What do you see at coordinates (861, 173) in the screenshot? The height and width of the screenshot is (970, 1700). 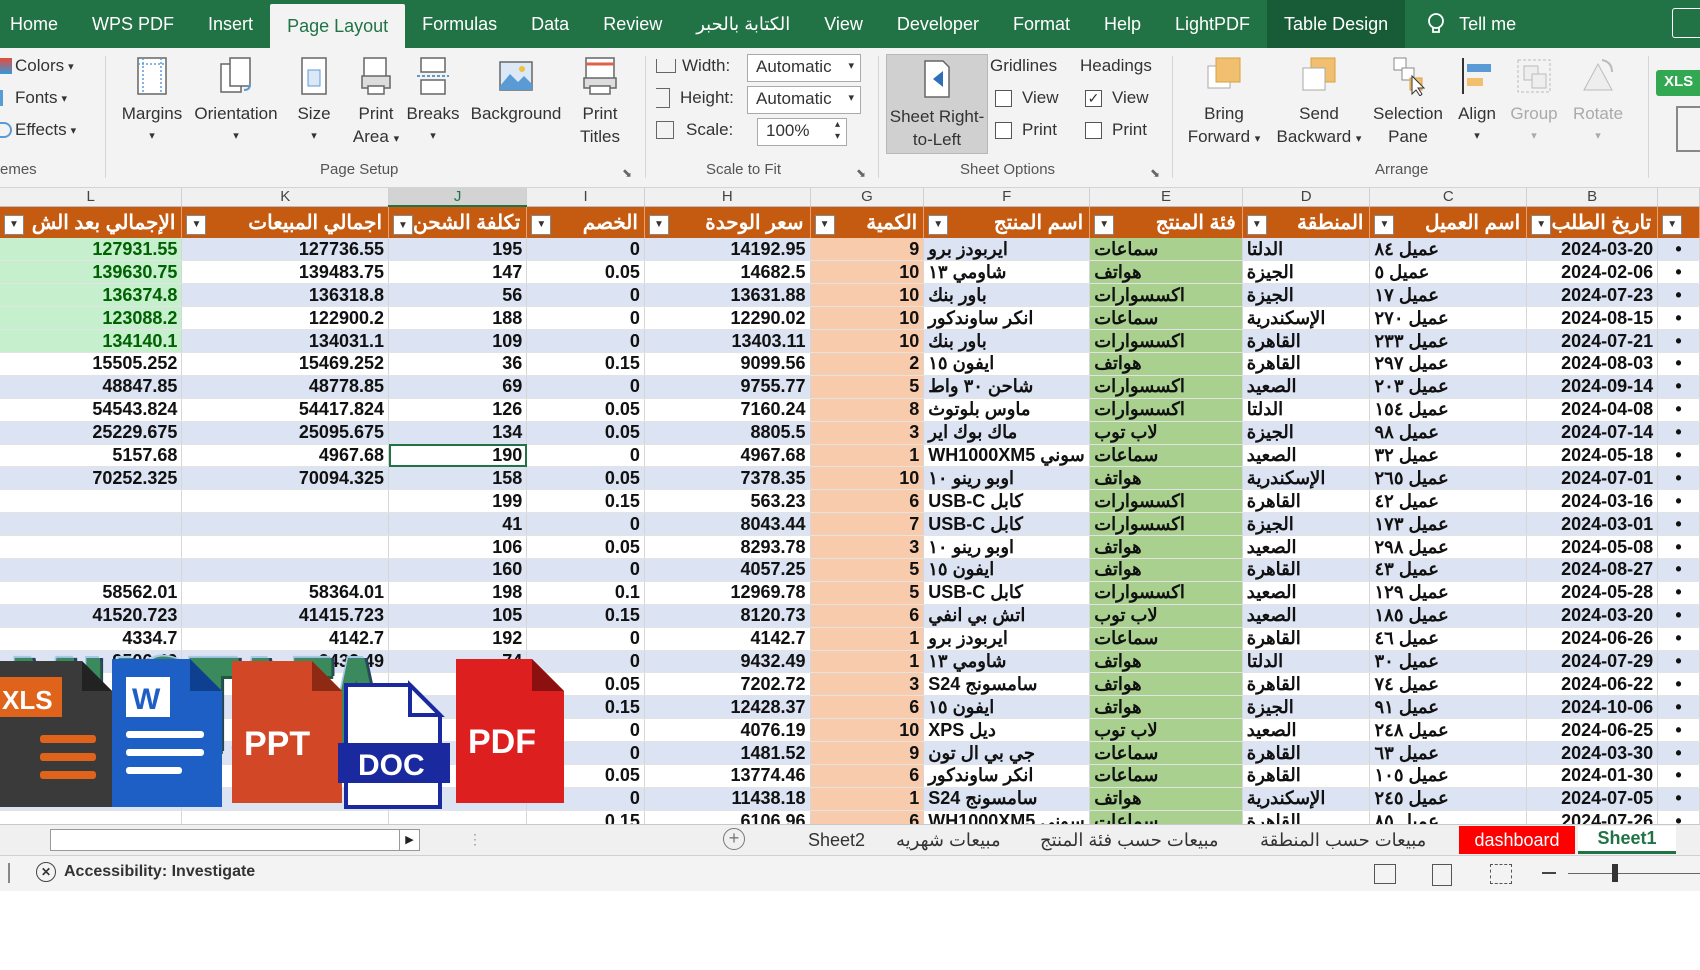 I see `scale-launcher-icon: ⬊` at bounding box center [861, 173].